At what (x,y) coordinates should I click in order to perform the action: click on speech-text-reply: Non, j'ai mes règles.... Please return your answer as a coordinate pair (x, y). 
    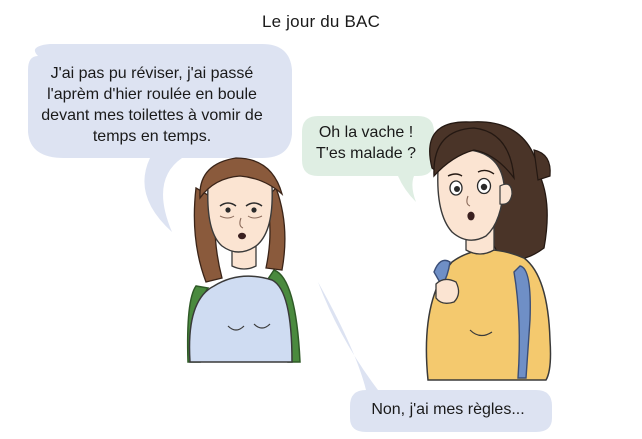
    Looking at the image, I should click on (448, 409).